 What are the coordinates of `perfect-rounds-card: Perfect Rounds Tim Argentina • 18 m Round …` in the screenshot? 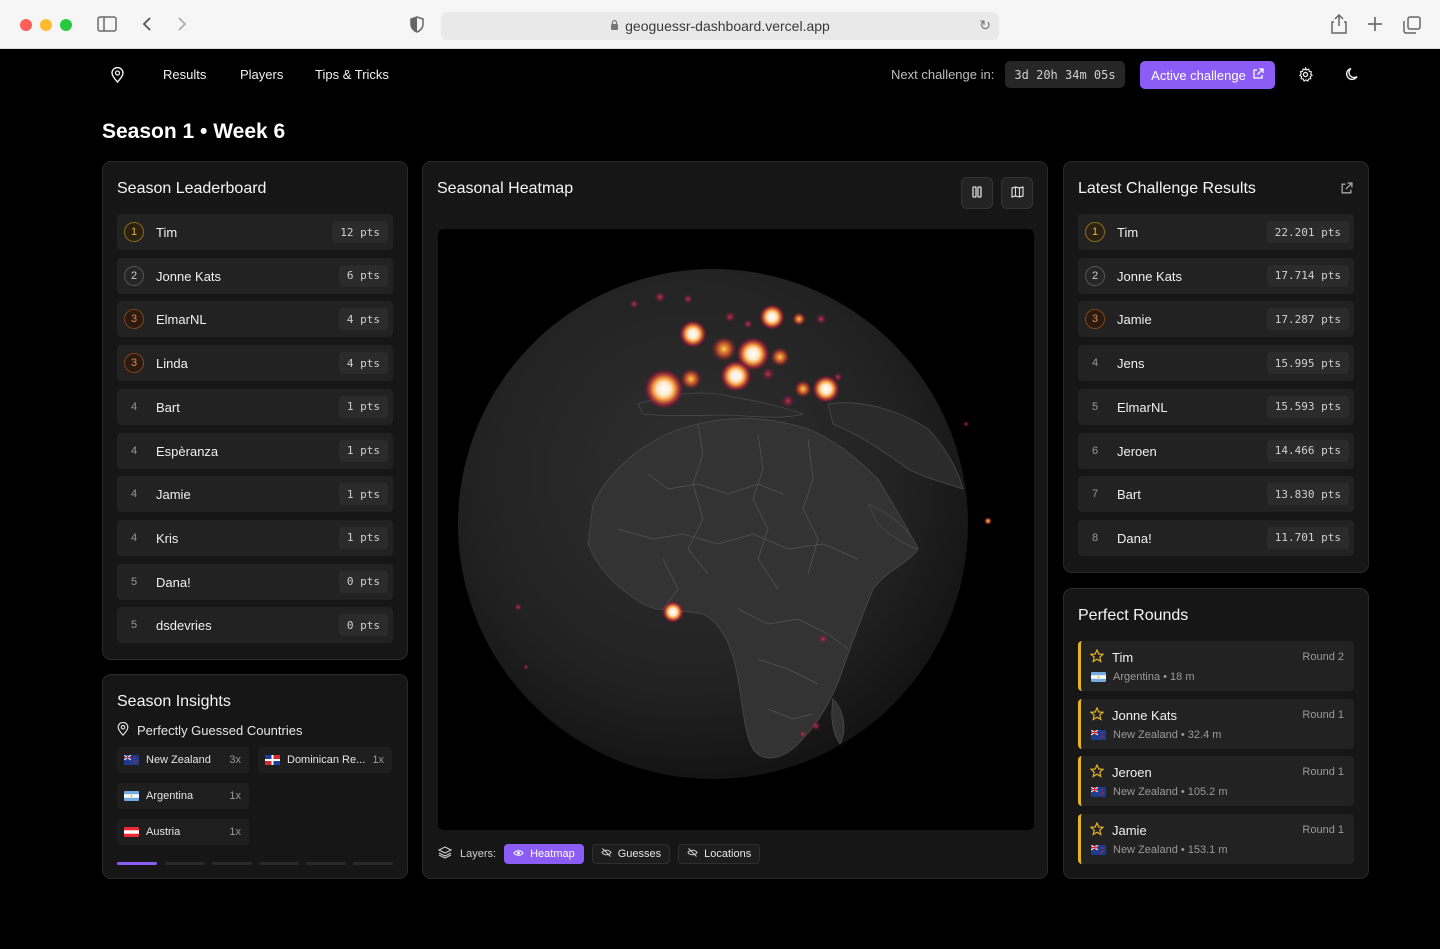 It's located at (1216, 733).